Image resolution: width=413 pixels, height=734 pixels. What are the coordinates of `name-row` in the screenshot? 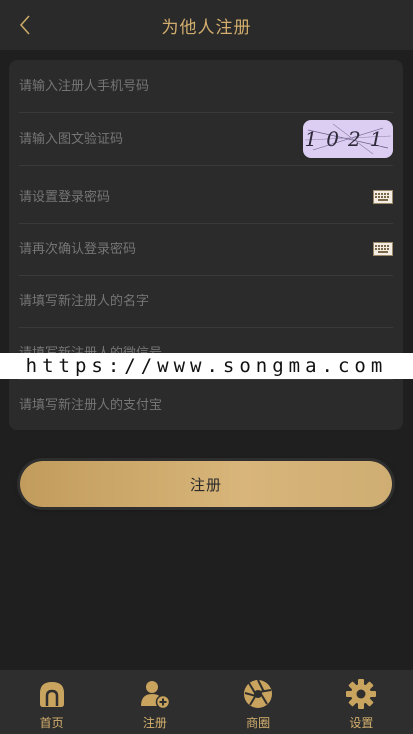 It's located at (206, 301).